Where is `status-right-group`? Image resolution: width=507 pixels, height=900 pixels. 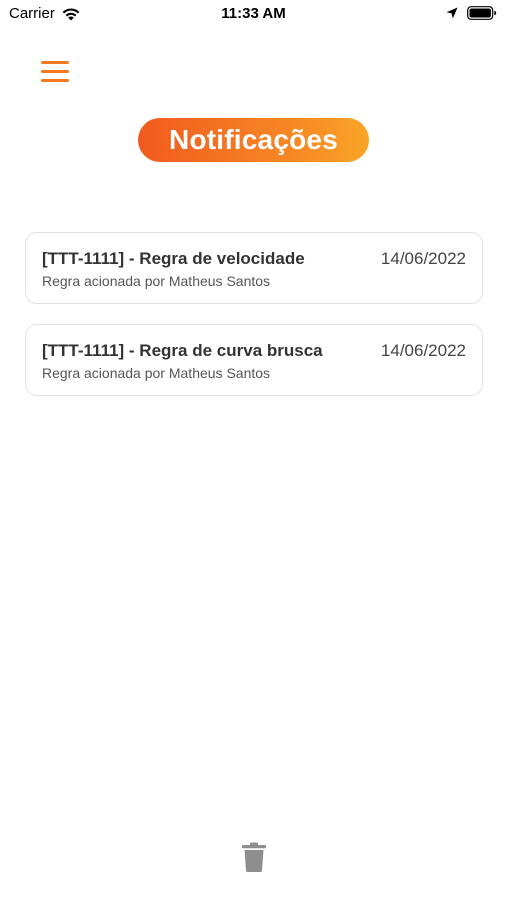
status-right-group is located at coordinates (471, 13).